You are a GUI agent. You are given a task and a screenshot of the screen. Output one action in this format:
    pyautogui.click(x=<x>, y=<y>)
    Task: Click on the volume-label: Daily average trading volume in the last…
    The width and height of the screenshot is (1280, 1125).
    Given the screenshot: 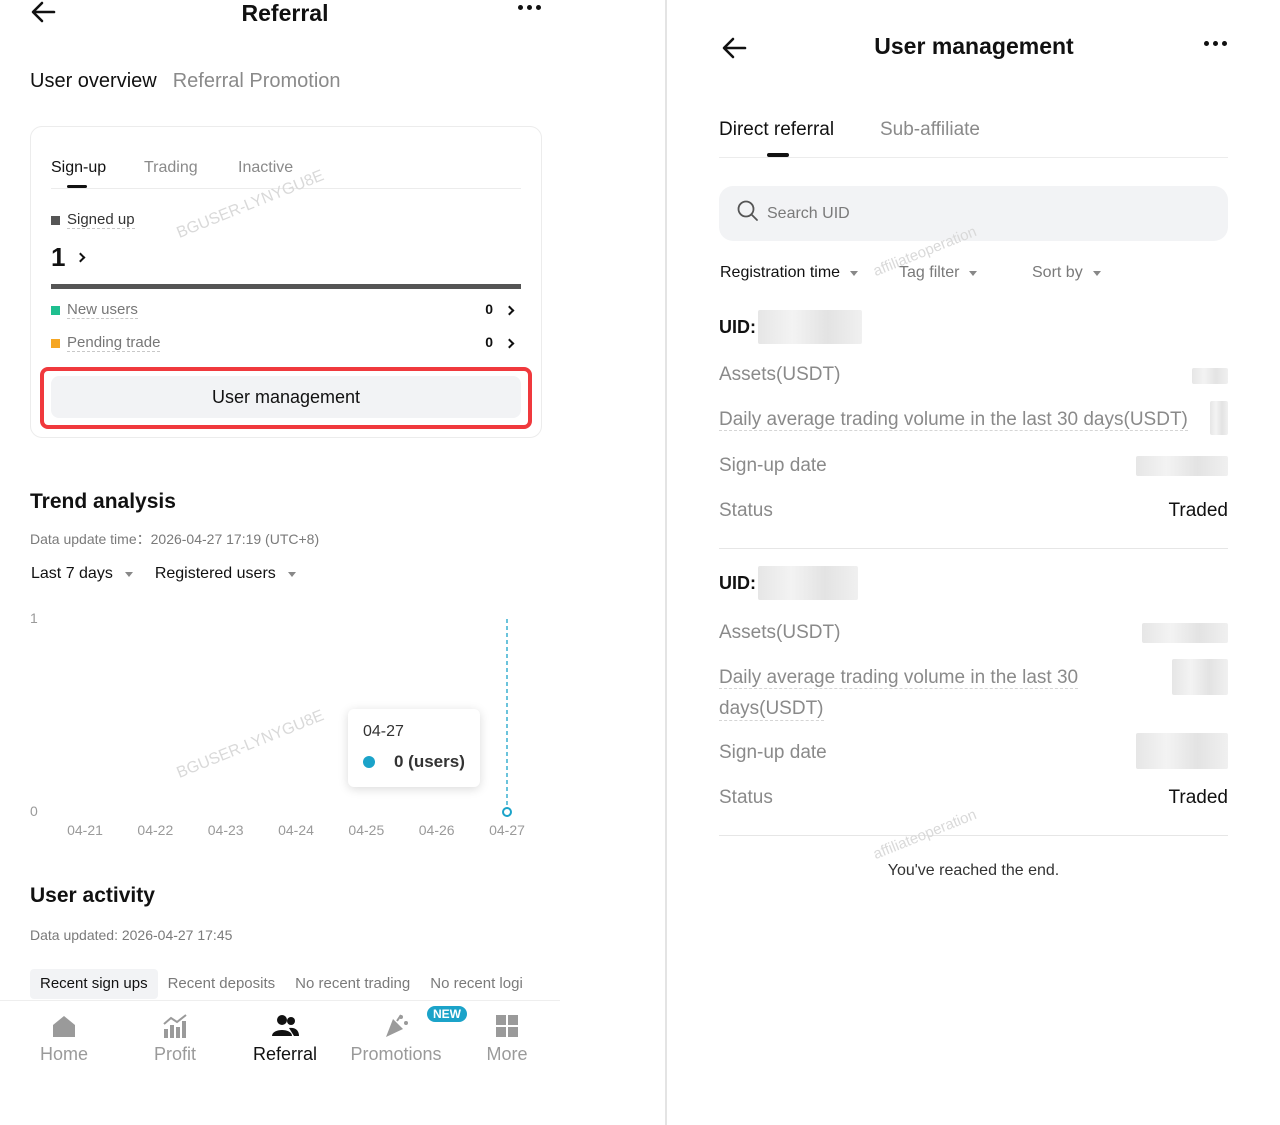 What is the action you would take?
    pyautogui.click(x=953, y=420)
    